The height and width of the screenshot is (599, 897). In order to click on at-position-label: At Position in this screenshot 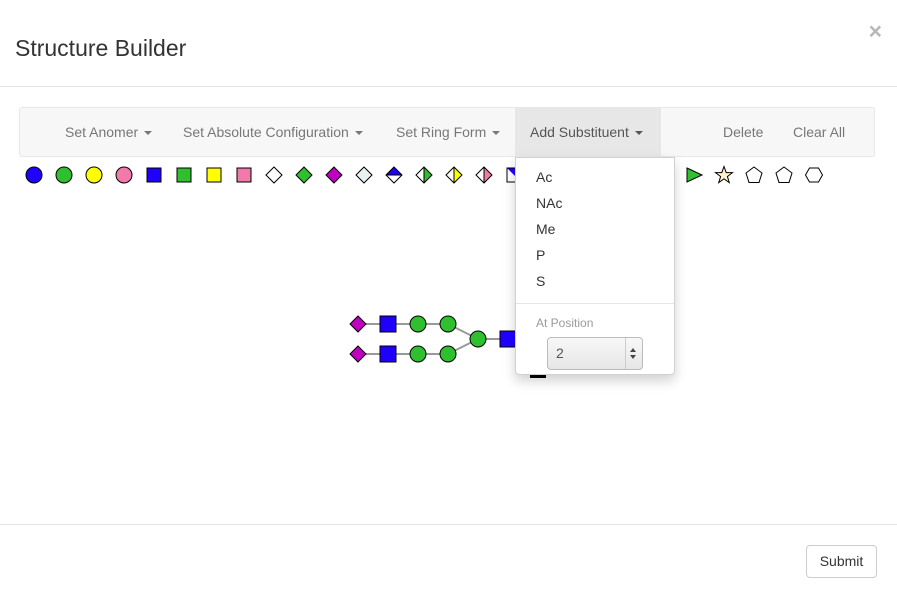, I will do `click(565, 323)`.